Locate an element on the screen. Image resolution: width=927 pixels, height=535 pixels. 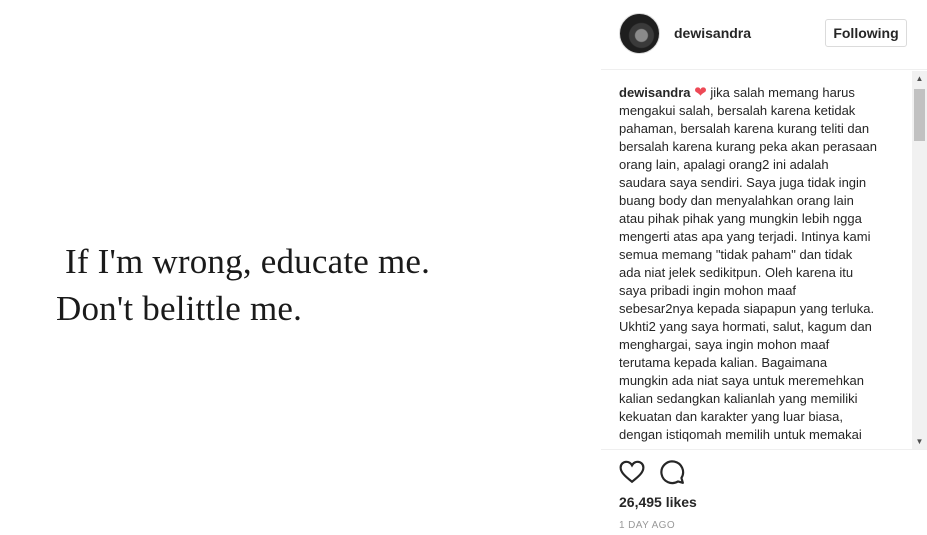
quote-line-2: Don't belittle me. is located at coordinates (179, 308).